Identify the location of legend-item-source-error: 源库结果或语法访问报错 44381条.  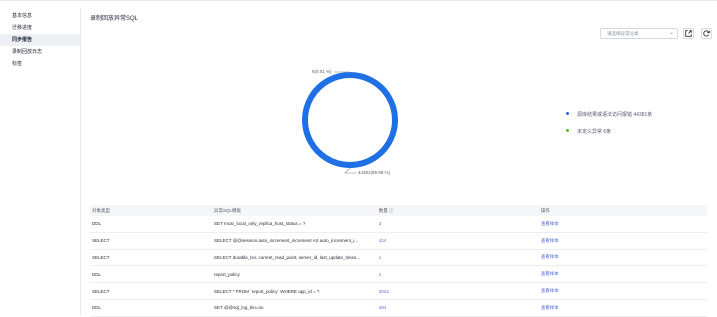
(609, 114).